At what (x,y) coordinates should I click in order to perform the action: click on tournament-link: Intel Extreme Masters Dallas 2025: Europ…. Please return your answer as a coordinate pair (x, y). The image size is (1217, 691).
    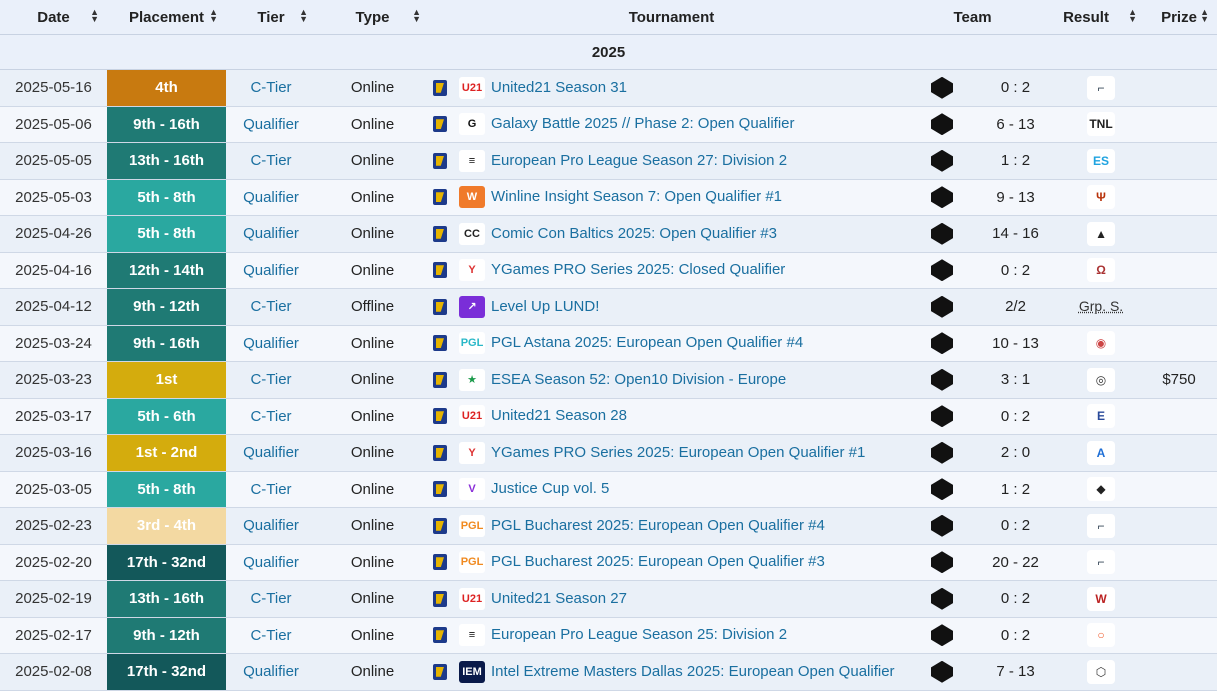
    Looking at the image, I should click on (693, 671).